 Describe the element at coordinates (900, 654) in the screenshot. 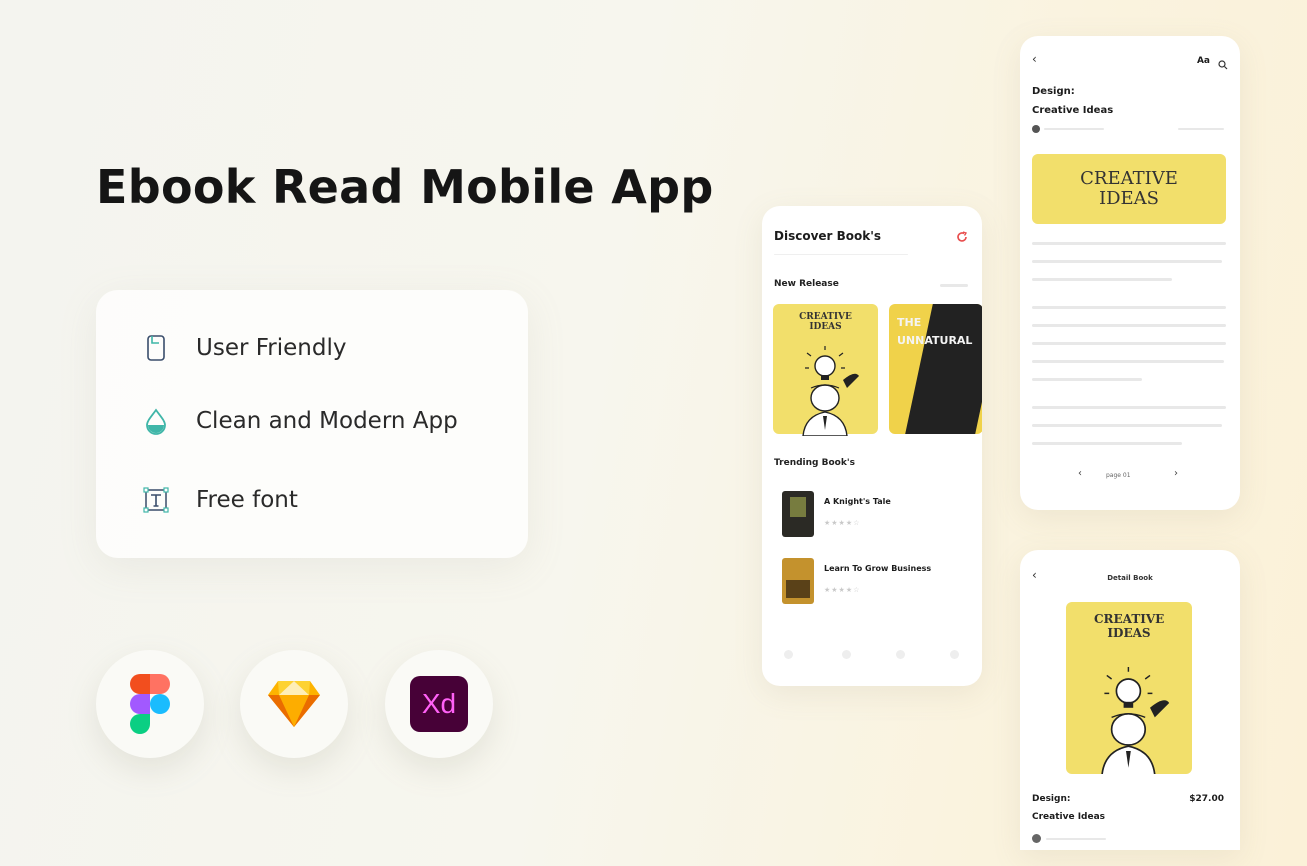

I see `nav-bookmark-icon` at that location.